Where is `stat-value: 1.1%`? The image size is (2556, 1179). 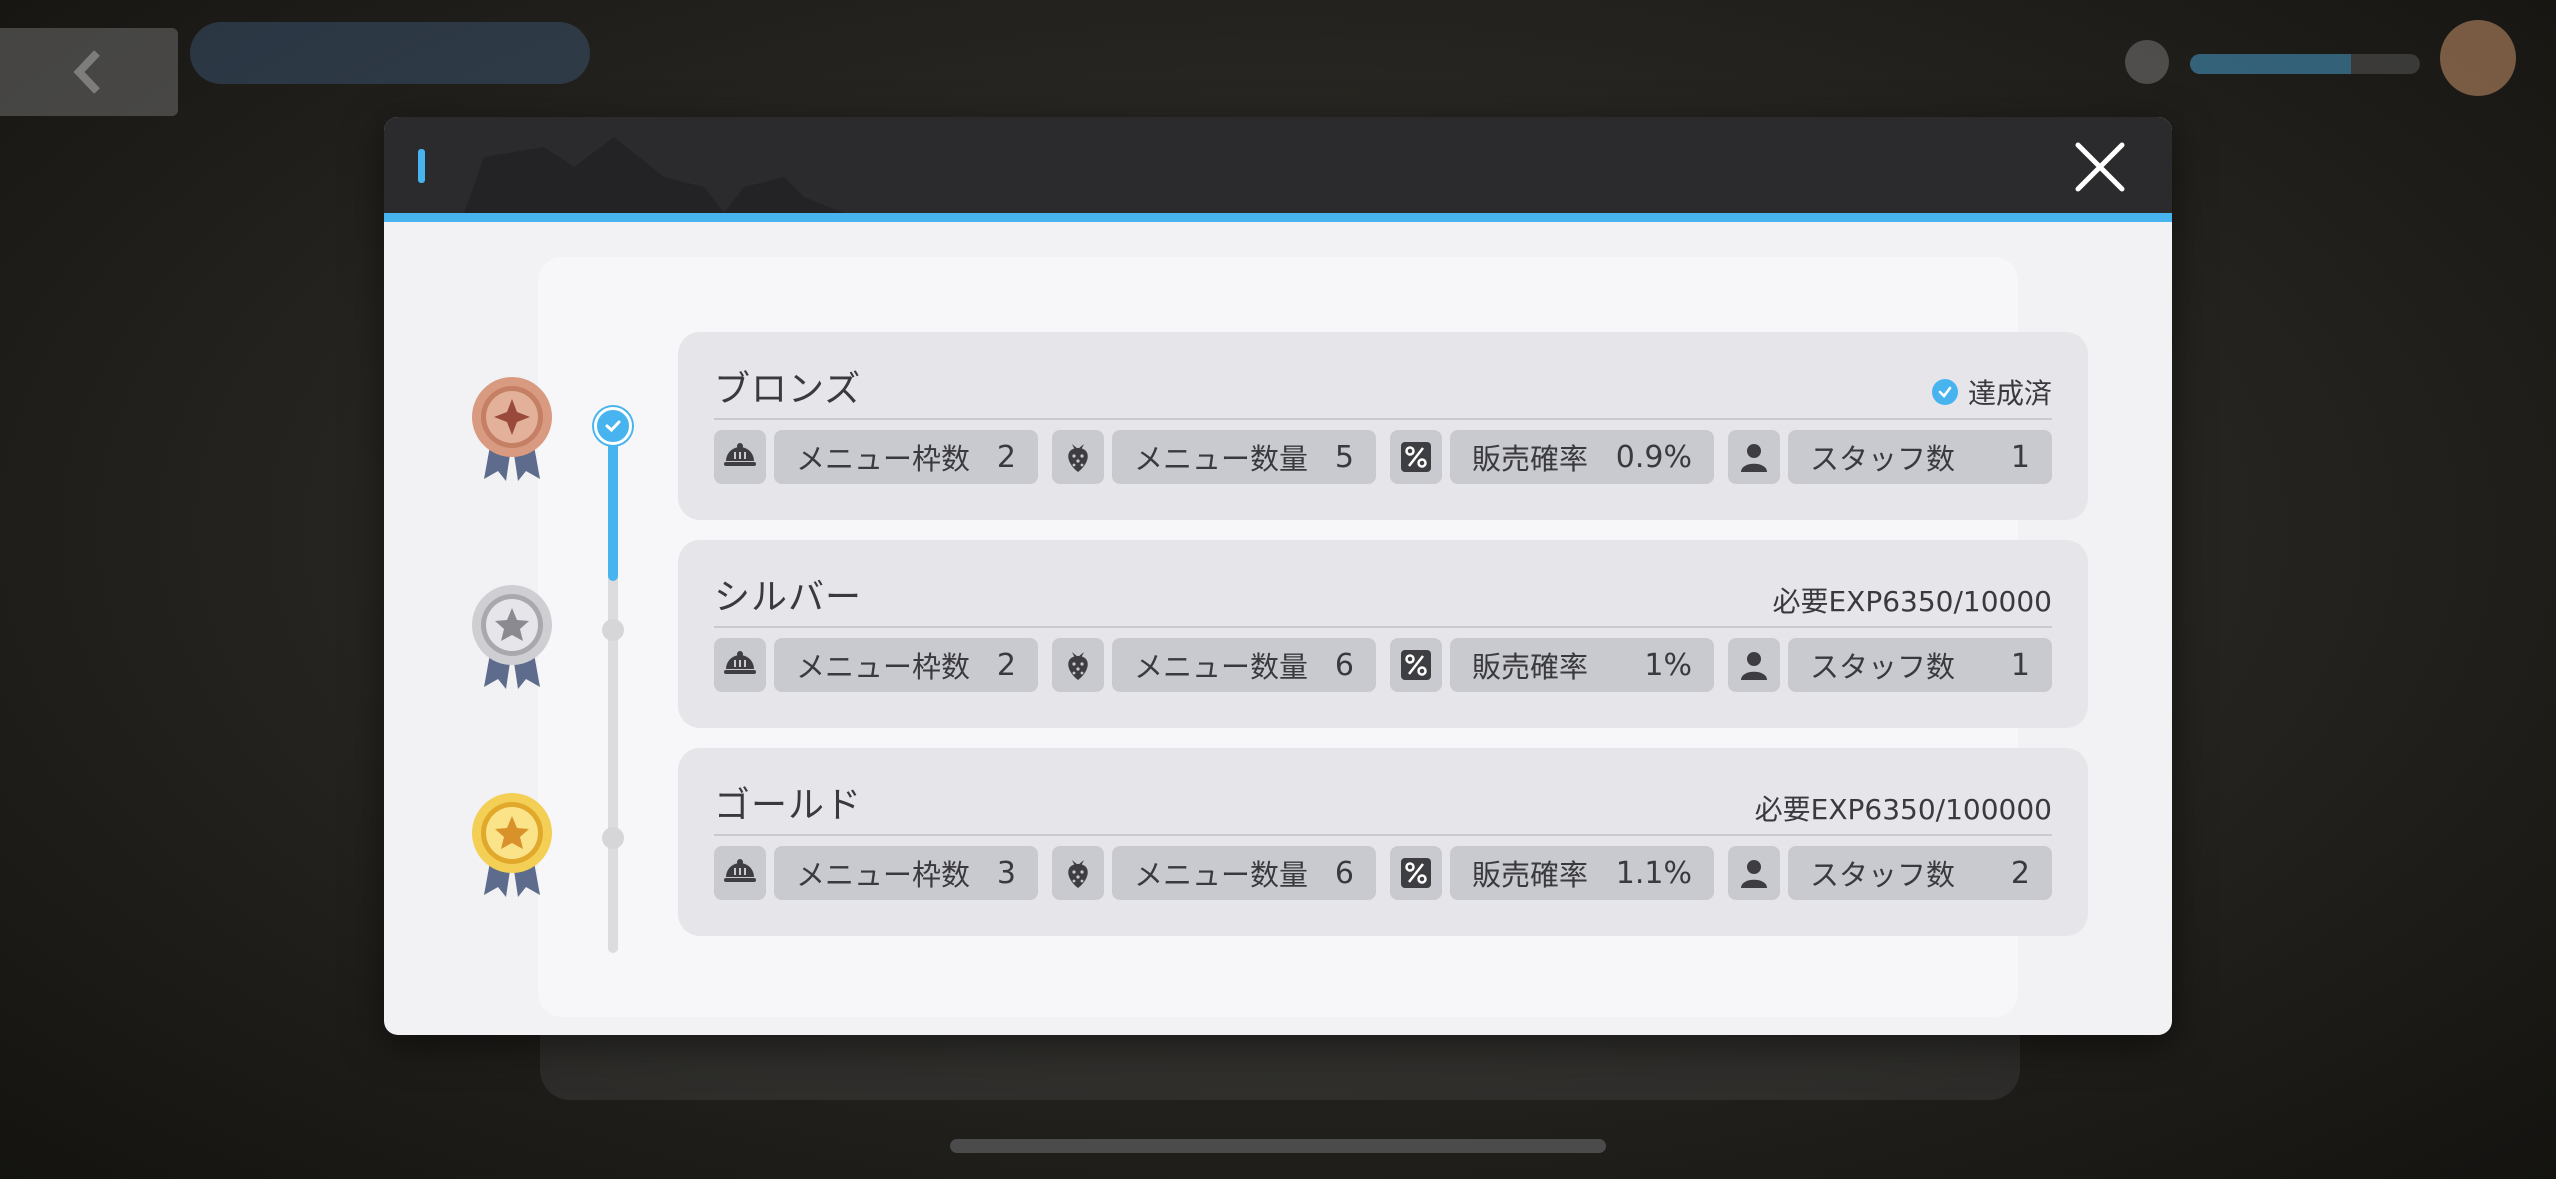
stat-value: 1.1% is located at coordinates (1653, 873).